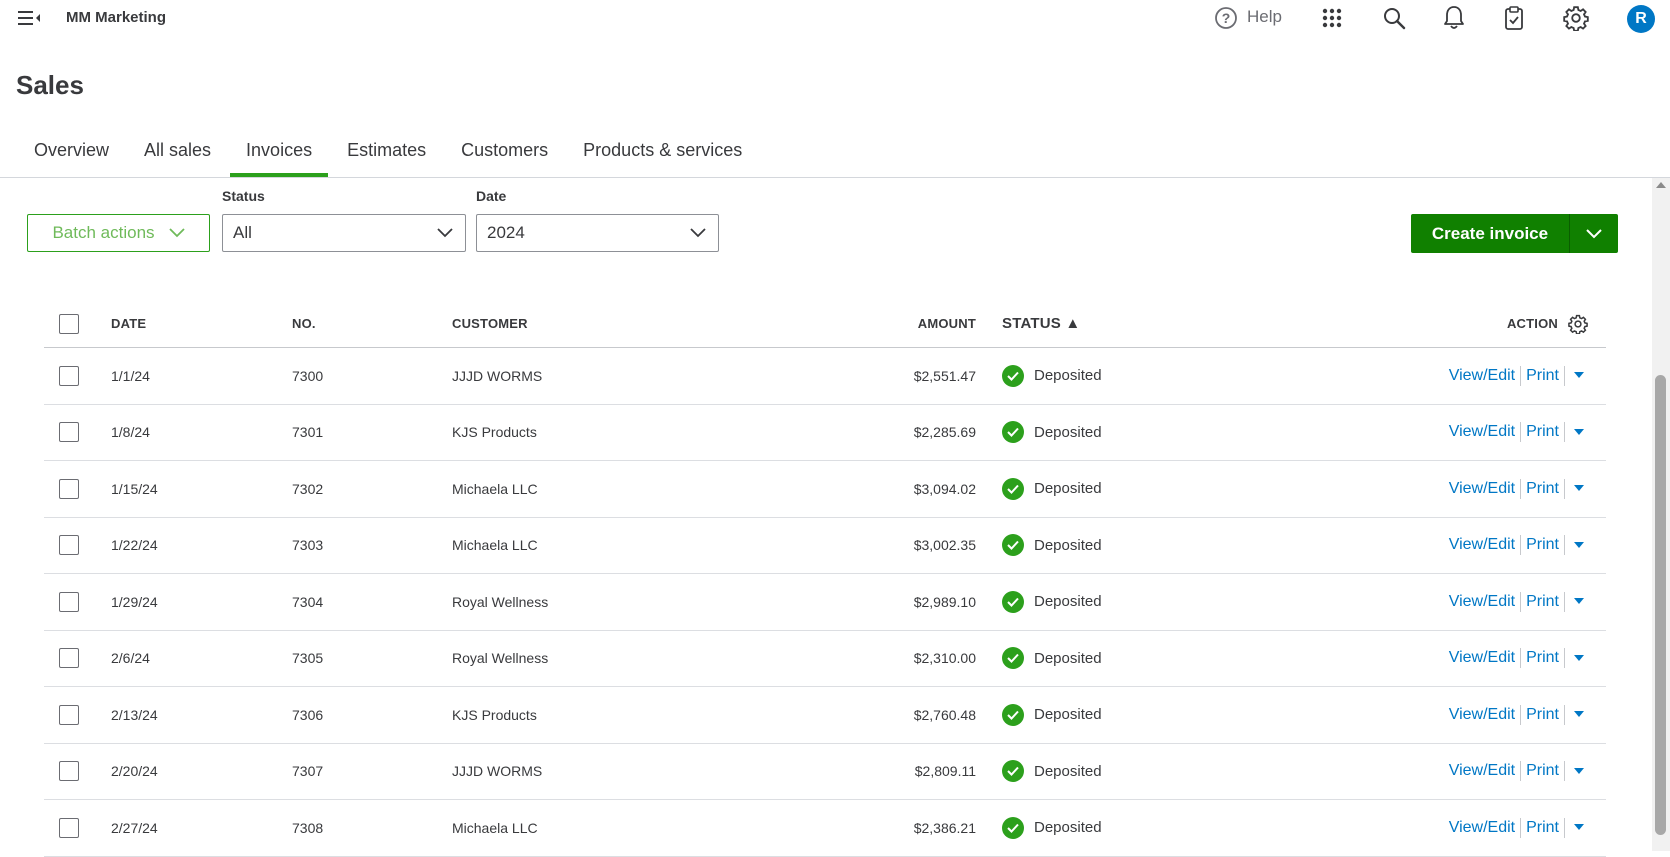 This screenshot has height=857, width=1670. Describe the element at coordinates (662, 151) in the screenshot. I see `tab-products-services: Products & services` at that location.